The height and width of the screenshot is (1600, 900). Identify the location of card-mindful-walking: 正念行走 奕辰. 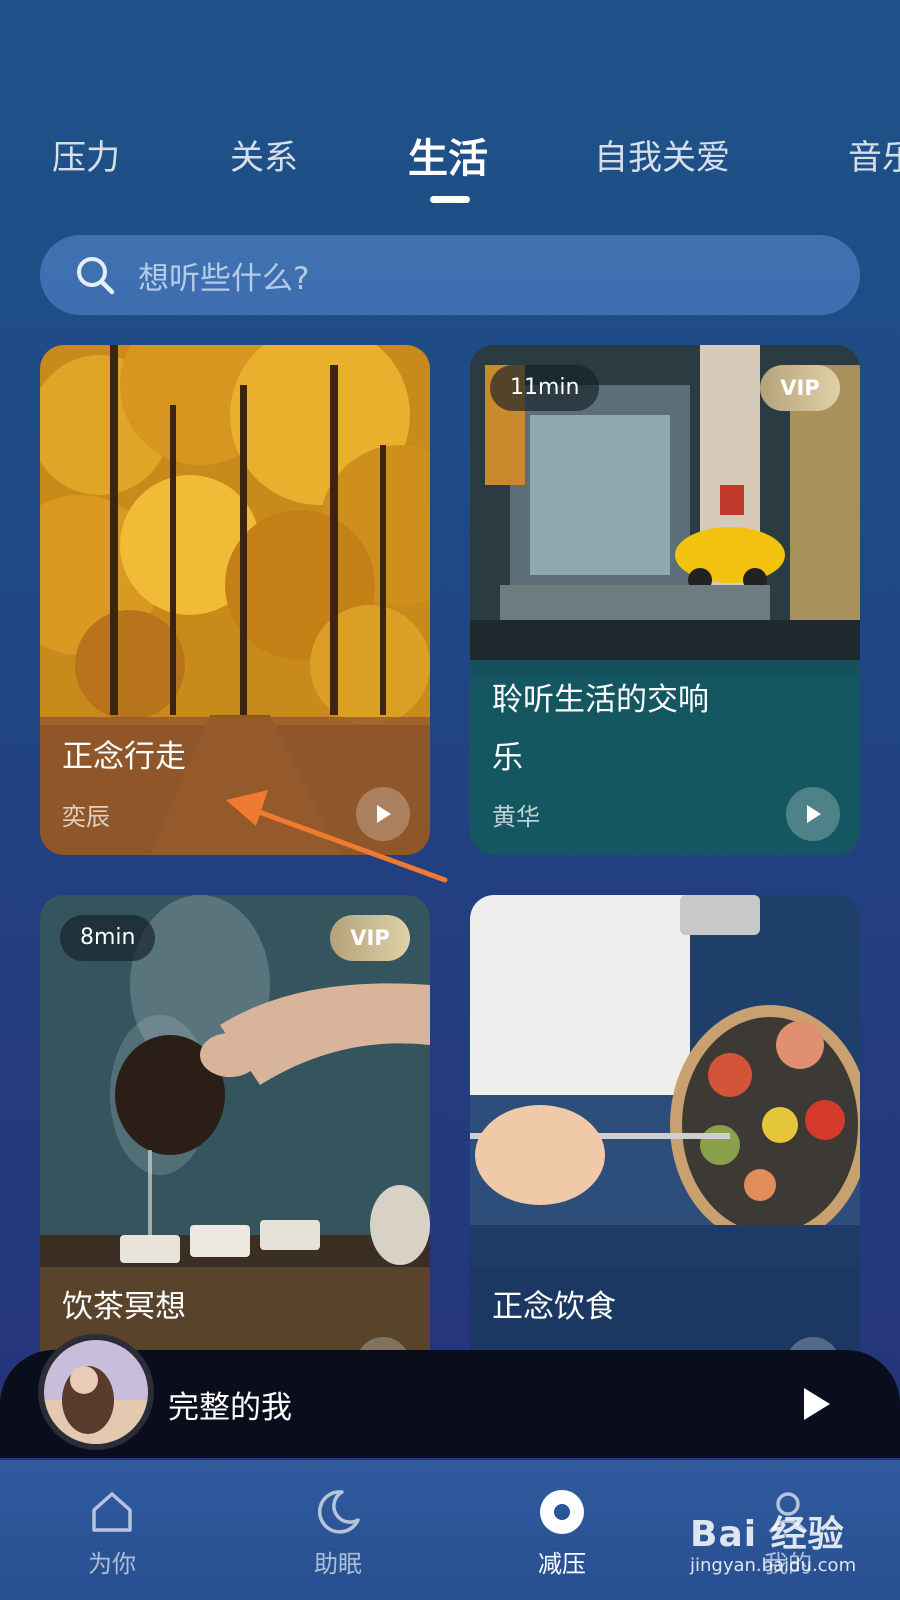
(235, 600).